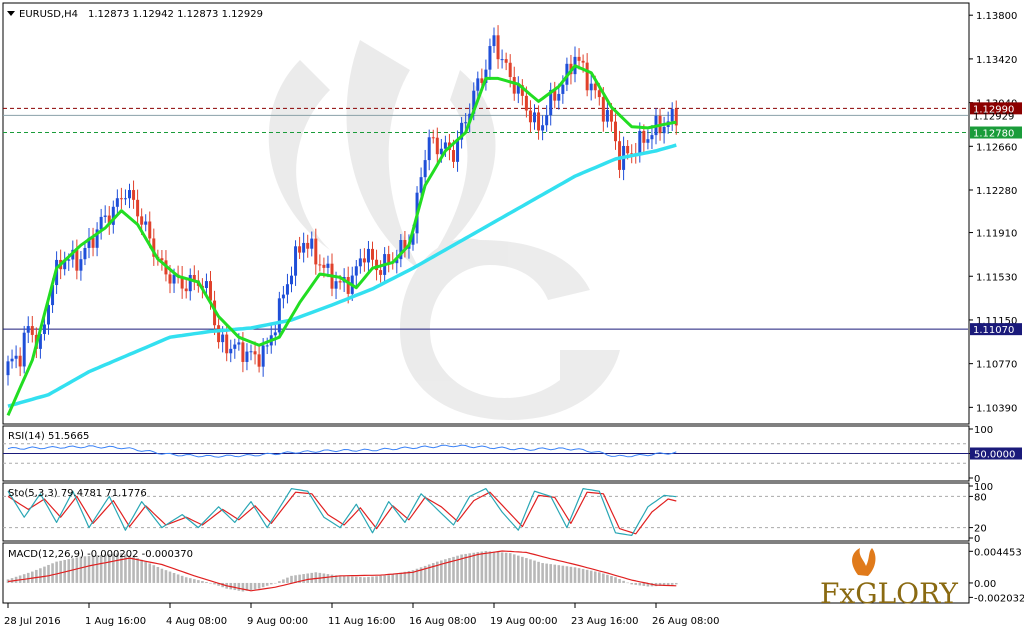  I want to click on osc-tick-label: 0, so click(977, 539).